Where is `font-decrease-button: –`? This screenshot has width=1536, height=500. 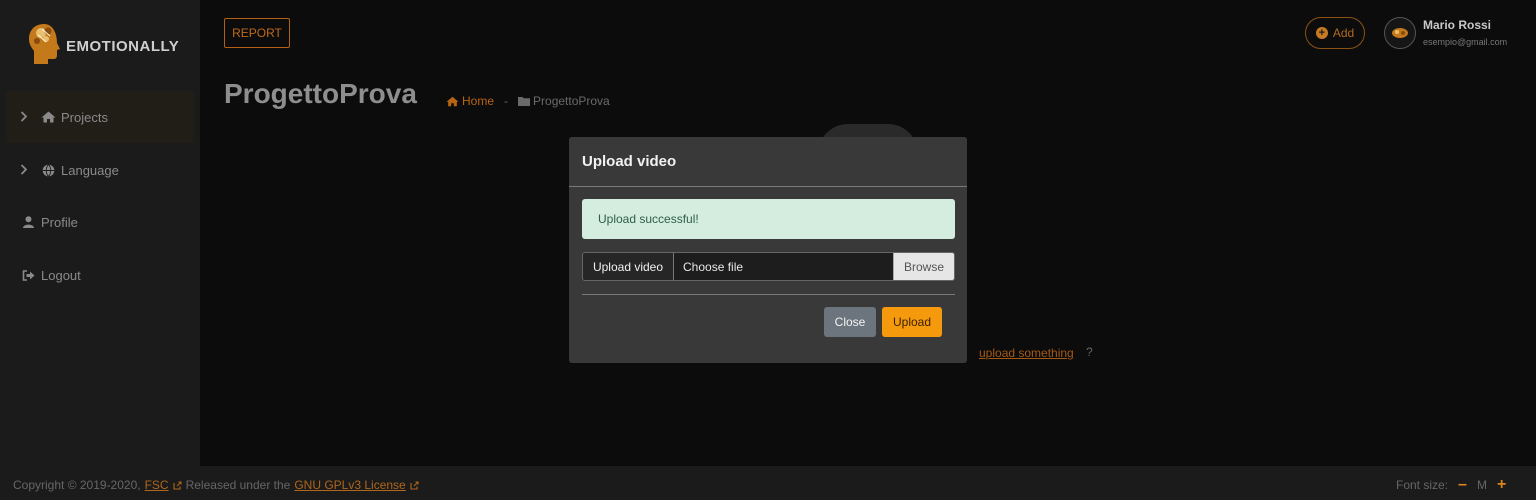 font-decrease-button: – is located at coordinates (1462, 485).